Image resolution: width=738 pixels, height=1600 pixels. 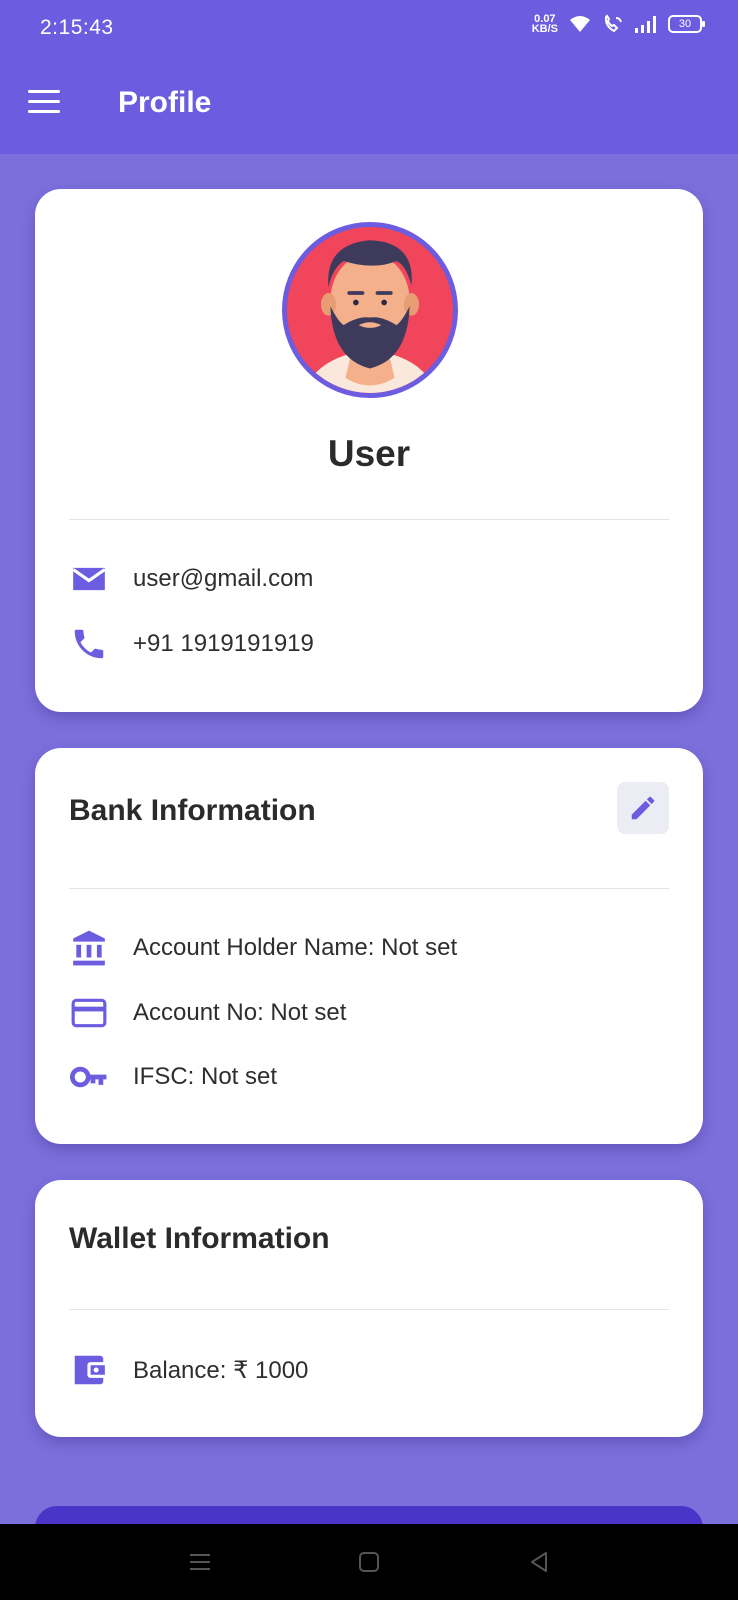 I want to click on system-nav-bar, so click(x=369, y=1562).